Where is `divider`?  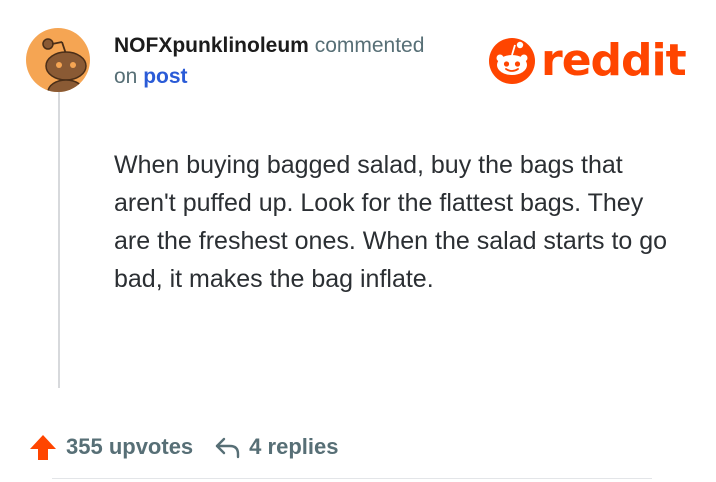 divider is located at coordinates (352, 478).